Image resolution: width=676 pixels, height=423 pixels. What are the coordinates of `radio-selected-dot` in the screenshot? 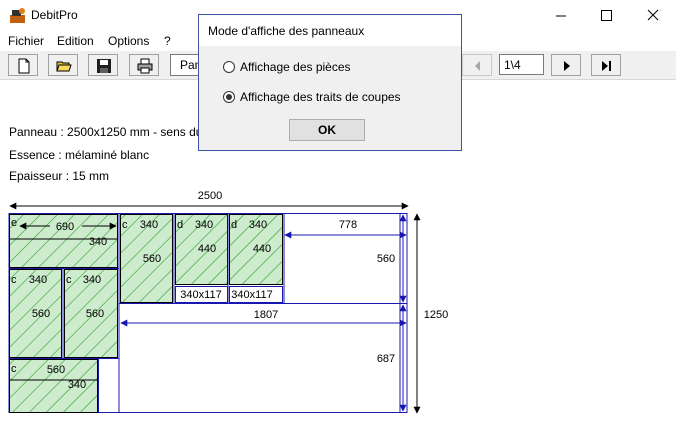 It's located at (229, 97).